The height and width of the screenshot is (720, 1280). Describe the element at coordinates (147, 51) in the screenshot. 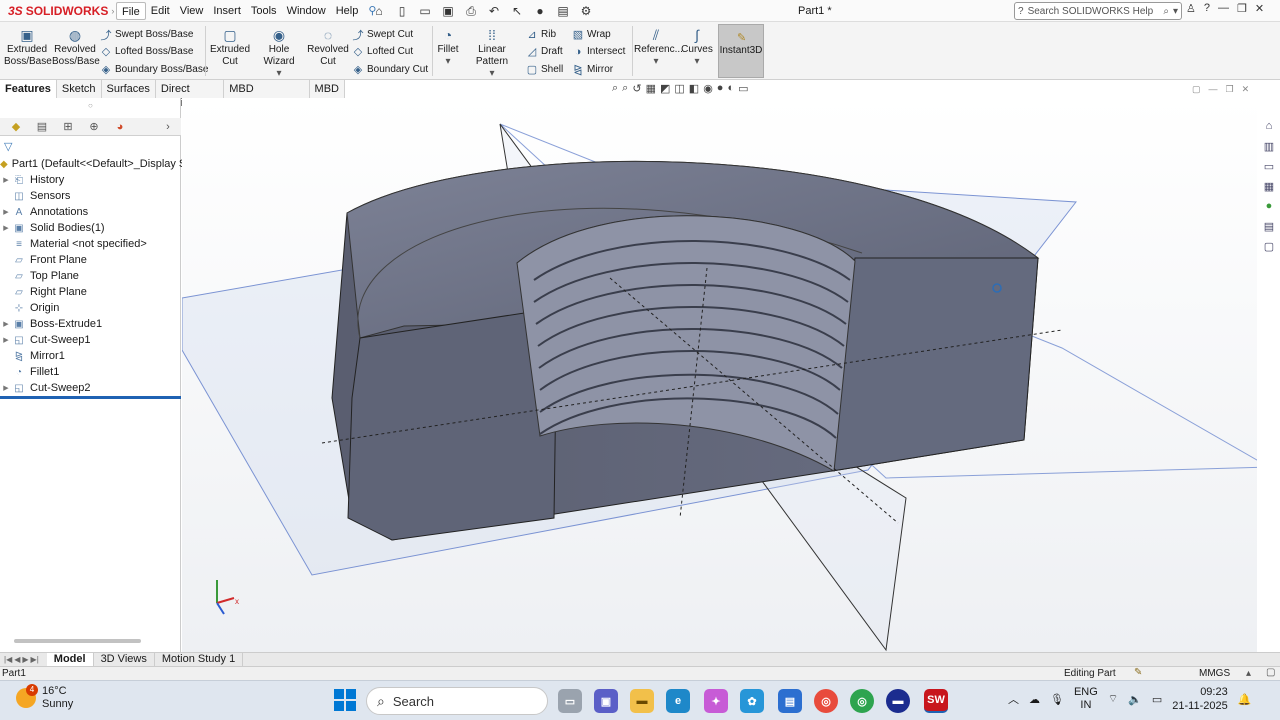

I see `lofted-boss-button: ◇ Lofted Boss/Base` at that location.